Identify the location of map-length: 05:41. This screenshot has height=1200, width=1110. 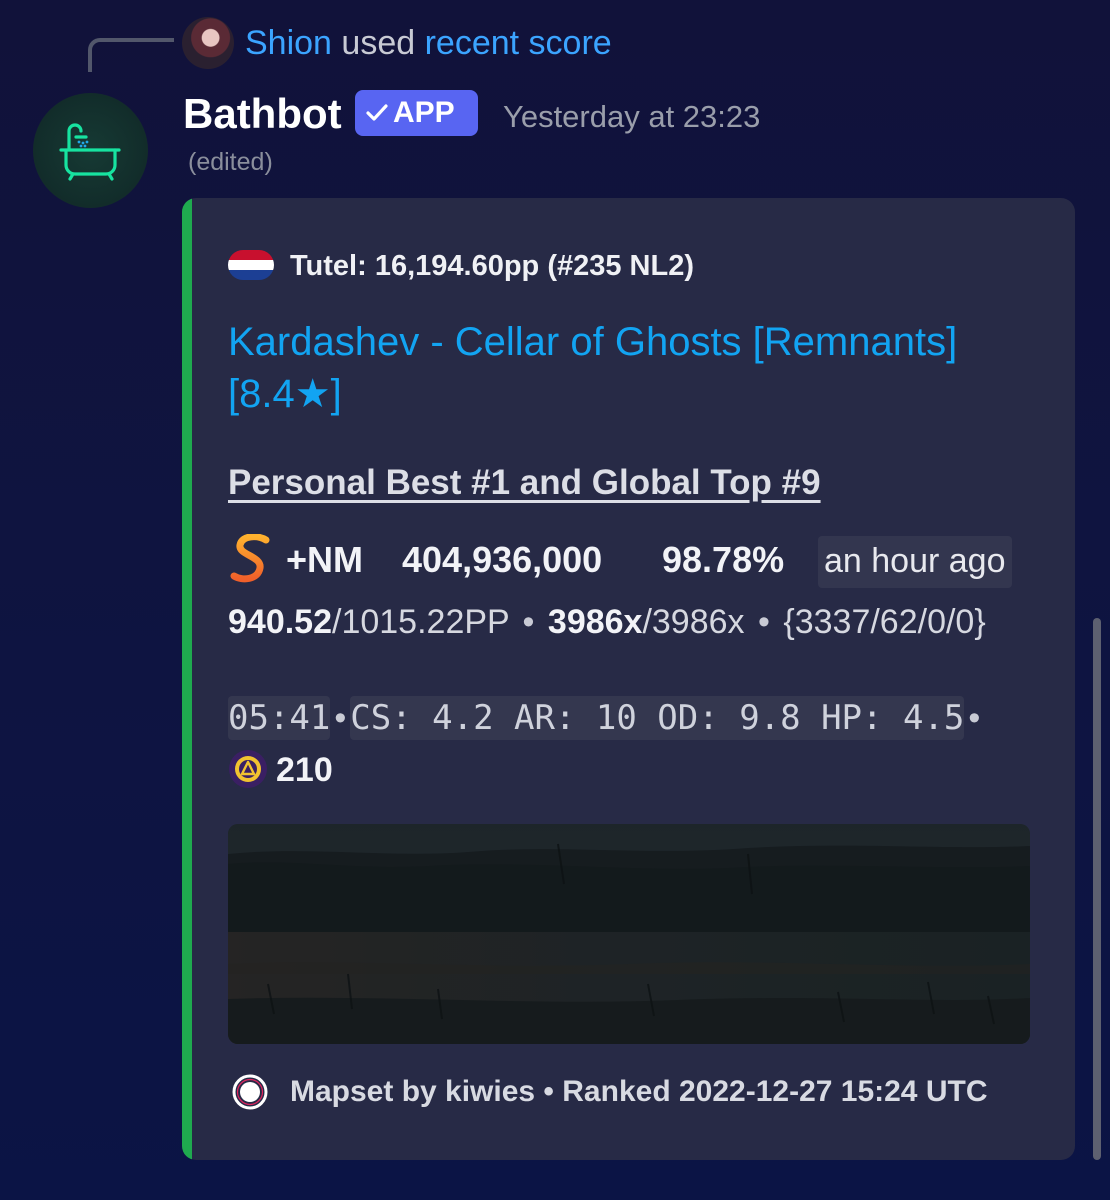
(279, 718).